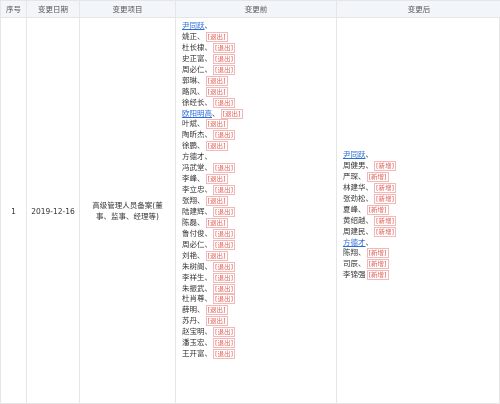 This screenshot has height=404, width=500. I want to click on header-after: 变更后, so click(418, 9).